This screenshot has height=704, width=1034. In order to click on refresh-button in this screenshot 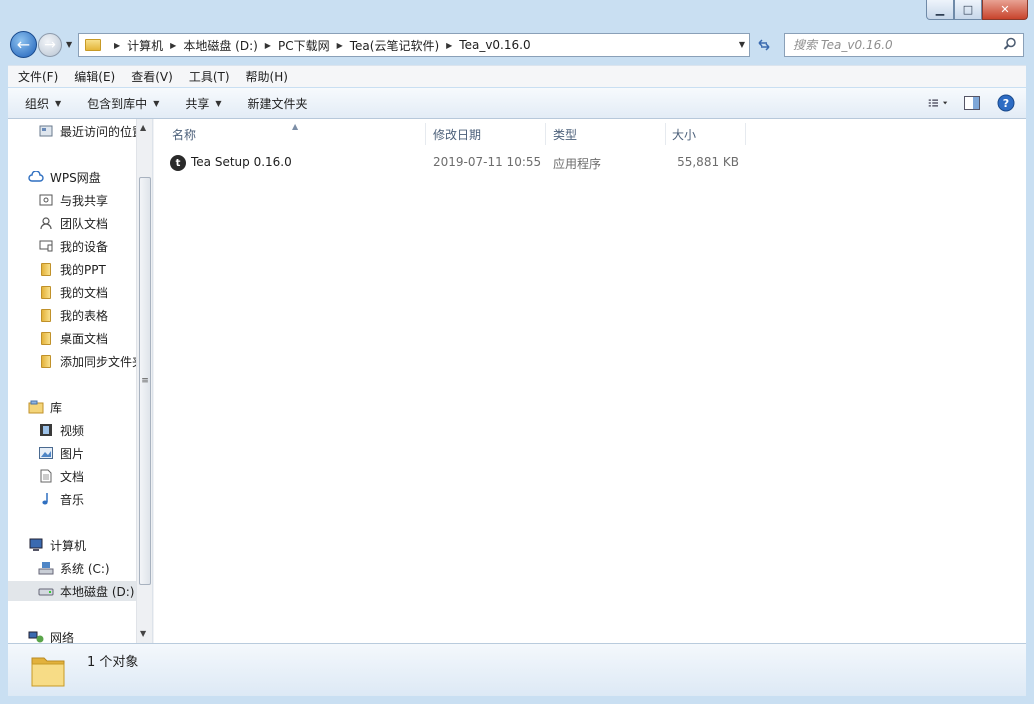, I will do `click(764, 45)`.